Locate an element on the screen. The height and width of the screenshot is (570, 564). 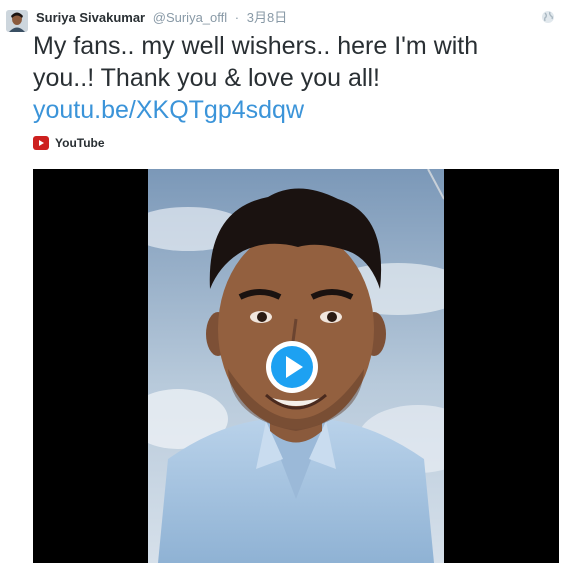
play-icon is located at coordinates (292, 367).